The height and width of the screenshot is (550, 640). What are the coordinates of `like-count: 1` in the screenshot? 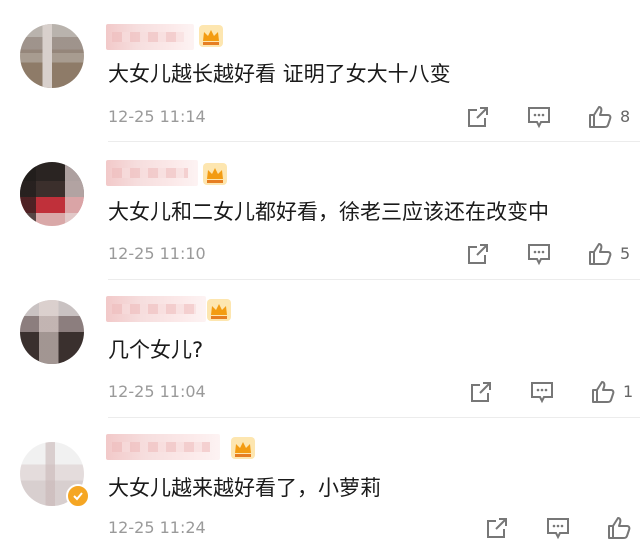 It's located at (628, 391).